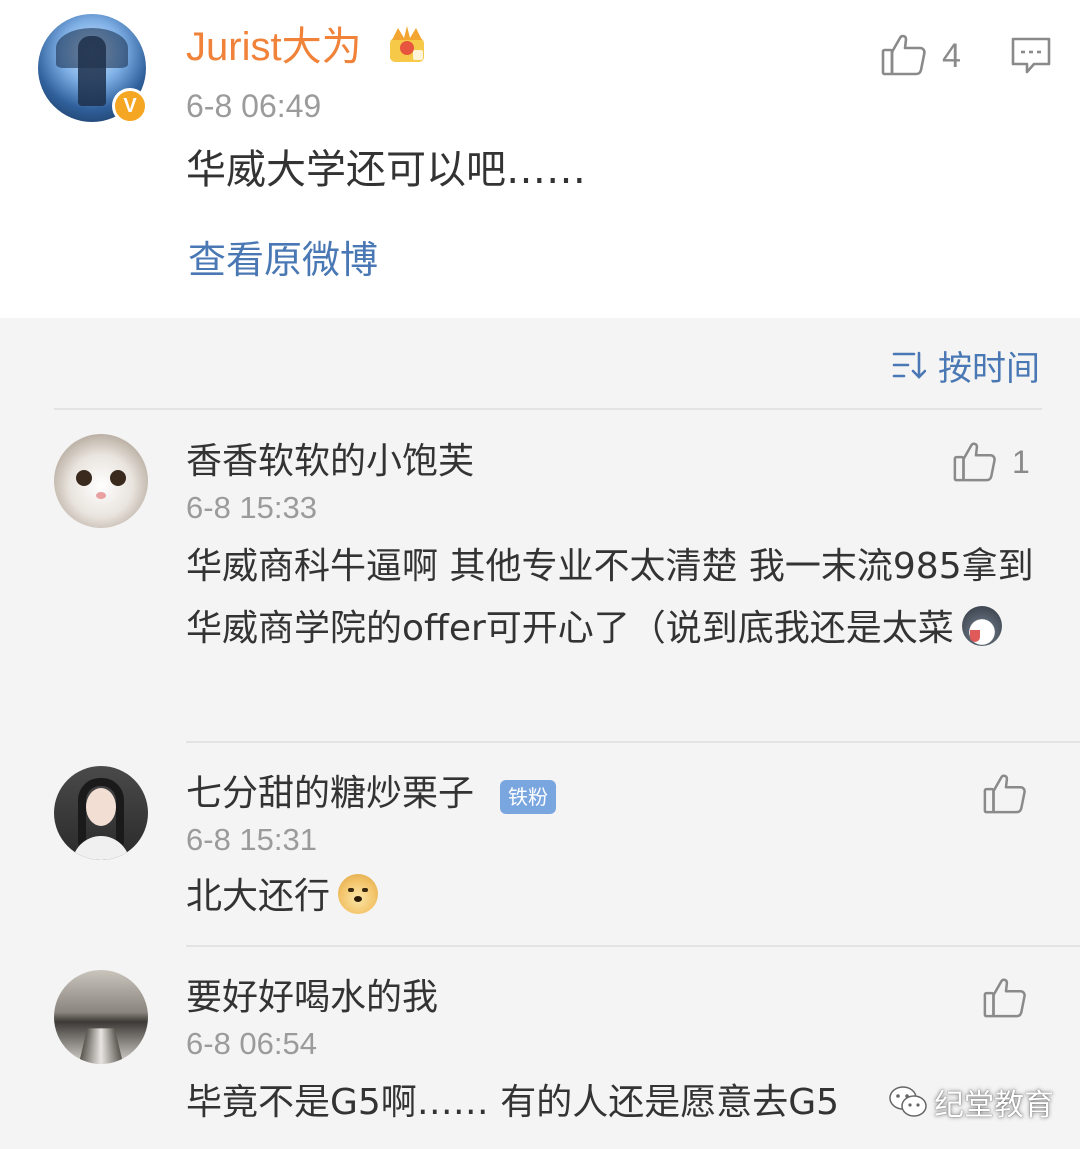 The height and width of the screenshot is (1149, 1080). I want to click on cat-nose, so click(101, 495).